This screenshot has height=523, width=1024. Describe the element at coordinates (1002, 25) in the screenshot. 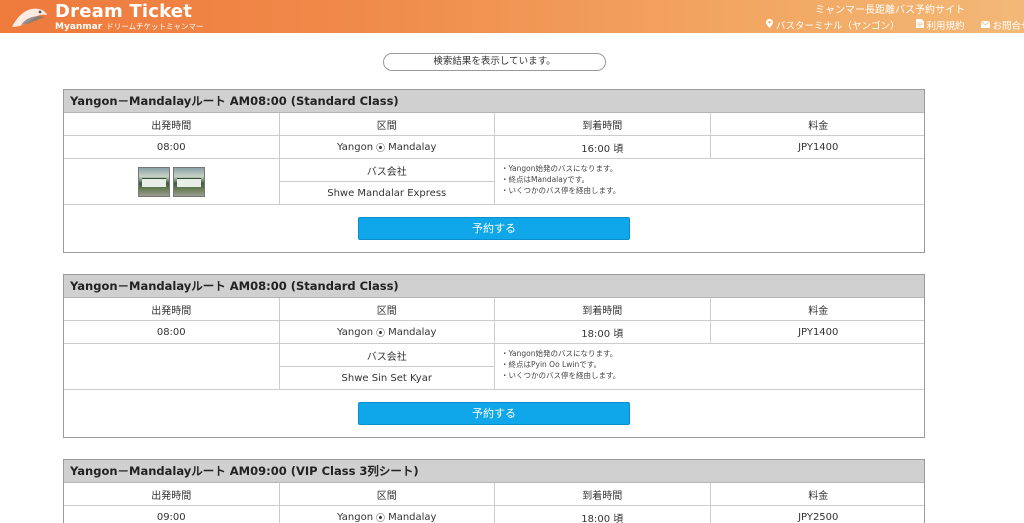

I see `contact-link: お問合せ` at that location.